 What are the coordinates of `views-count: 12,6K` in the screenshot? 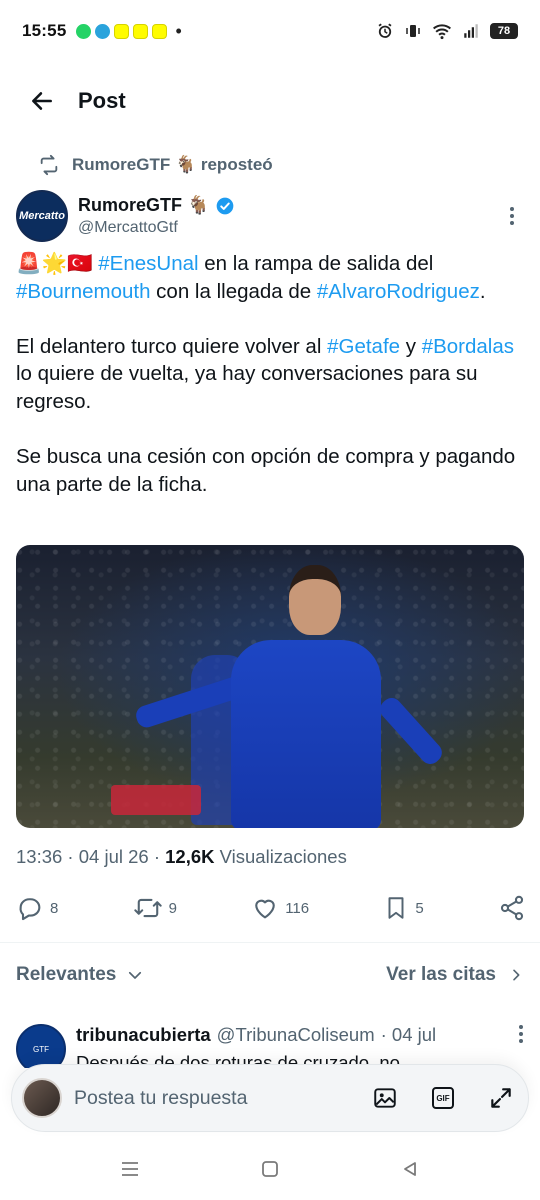 It's located at (189, 856).